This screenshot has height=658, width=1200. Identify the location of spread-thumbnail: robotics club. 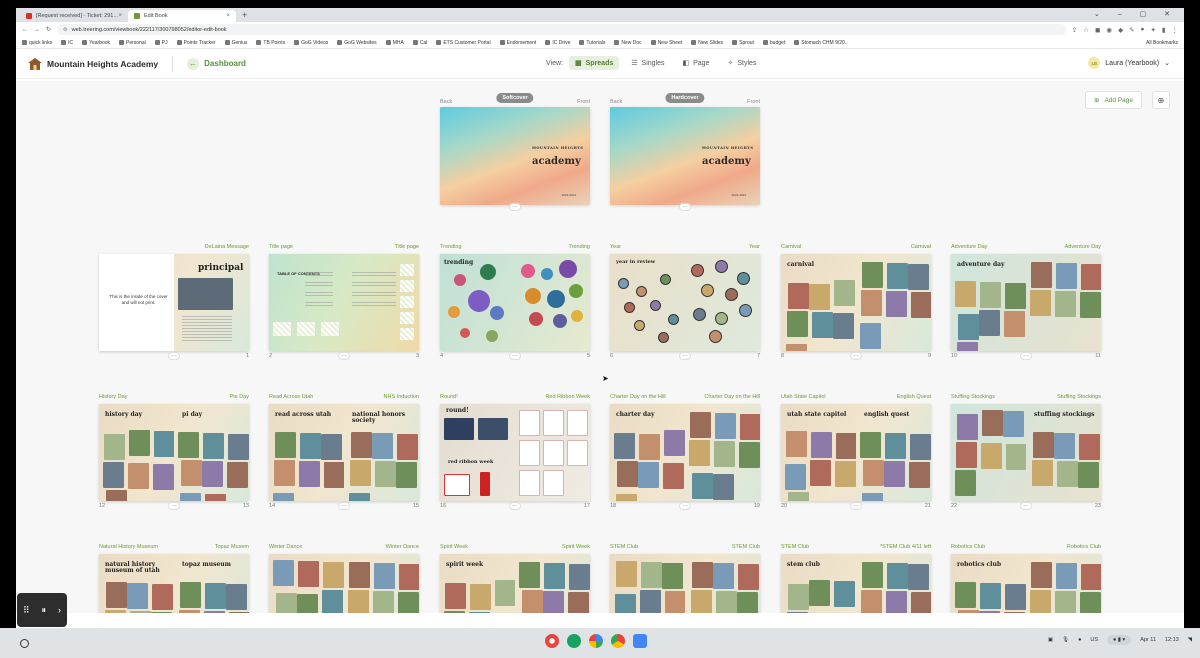
(1026, 583).